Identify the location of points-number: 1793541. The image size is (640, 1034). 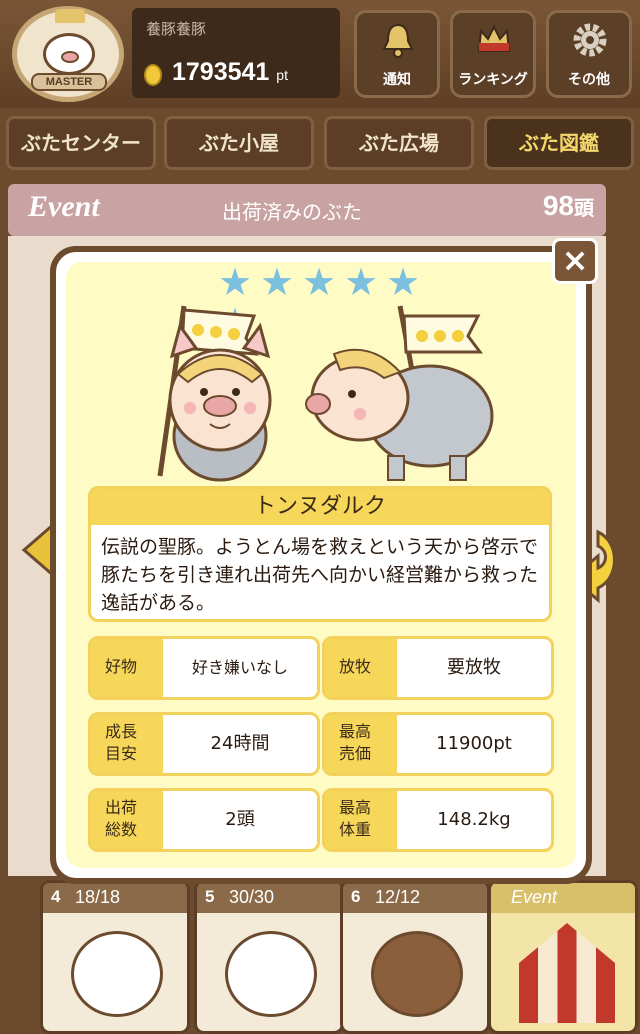
(221, 72).